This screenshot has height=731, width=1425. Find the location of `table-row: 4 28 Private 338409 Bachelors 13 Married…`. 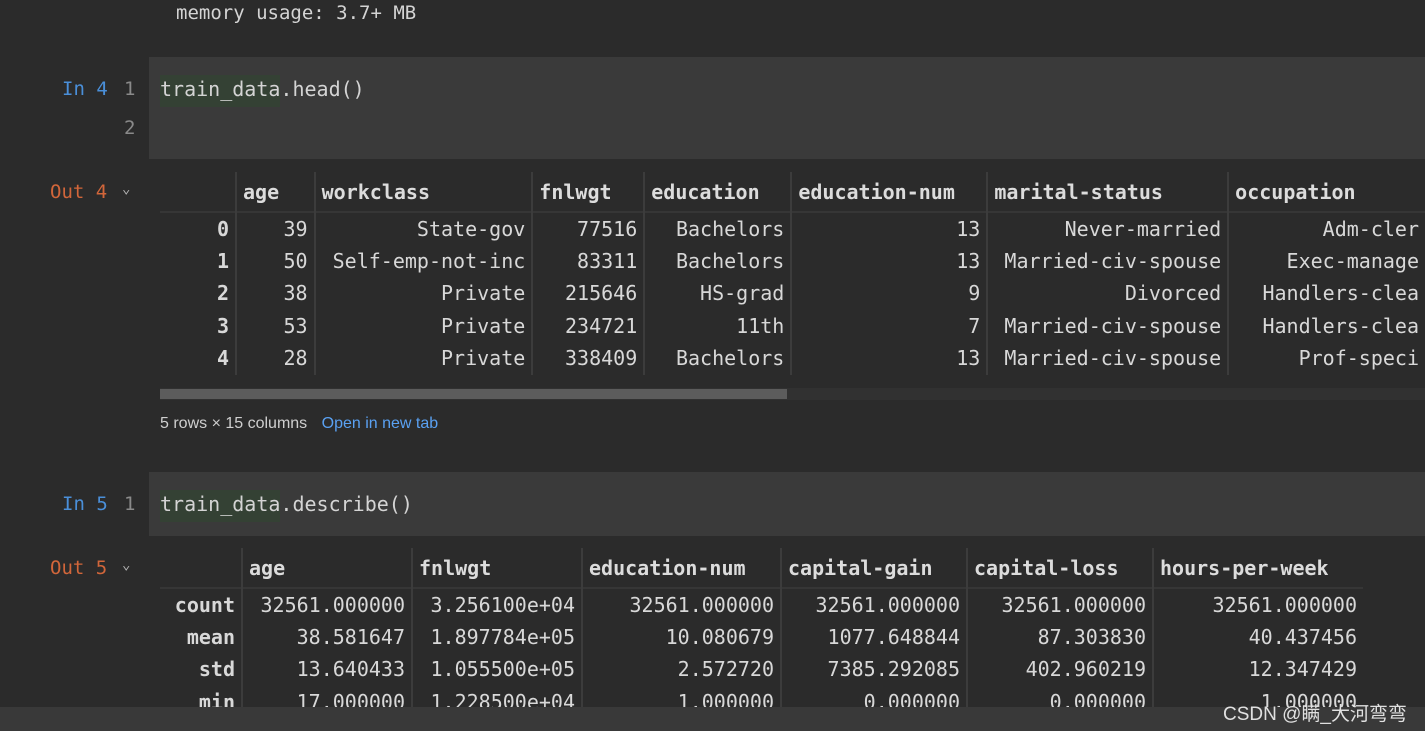

table-row: 4 28 Private 338409 Bachelors 13 Married… is located at coordinates (792, 358).